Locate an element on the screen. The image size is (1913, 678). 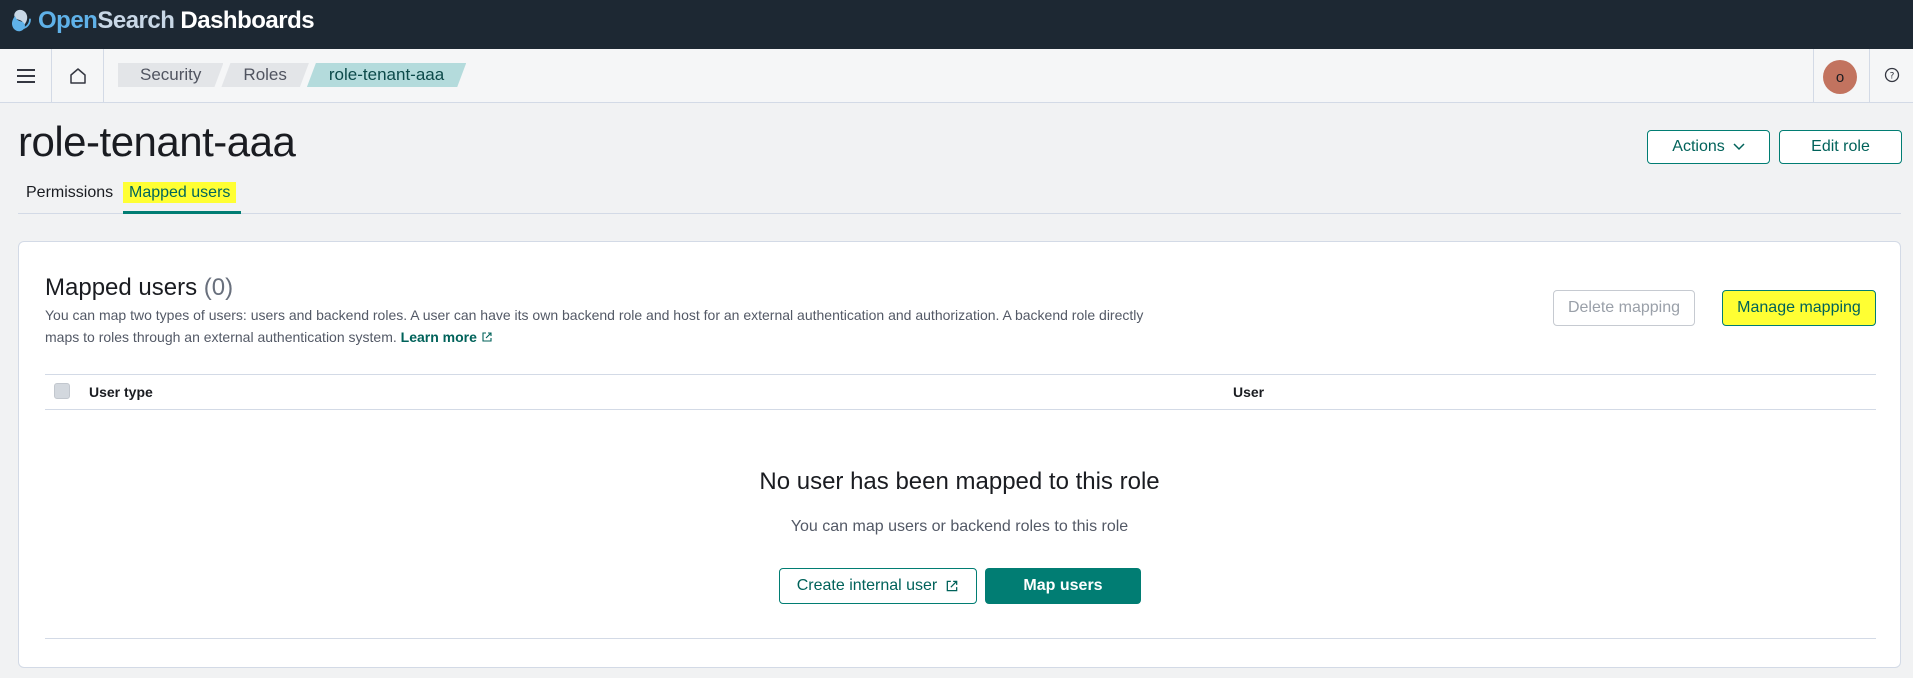
edit-role-button: Edit role is located at coordinates (1840, 147).